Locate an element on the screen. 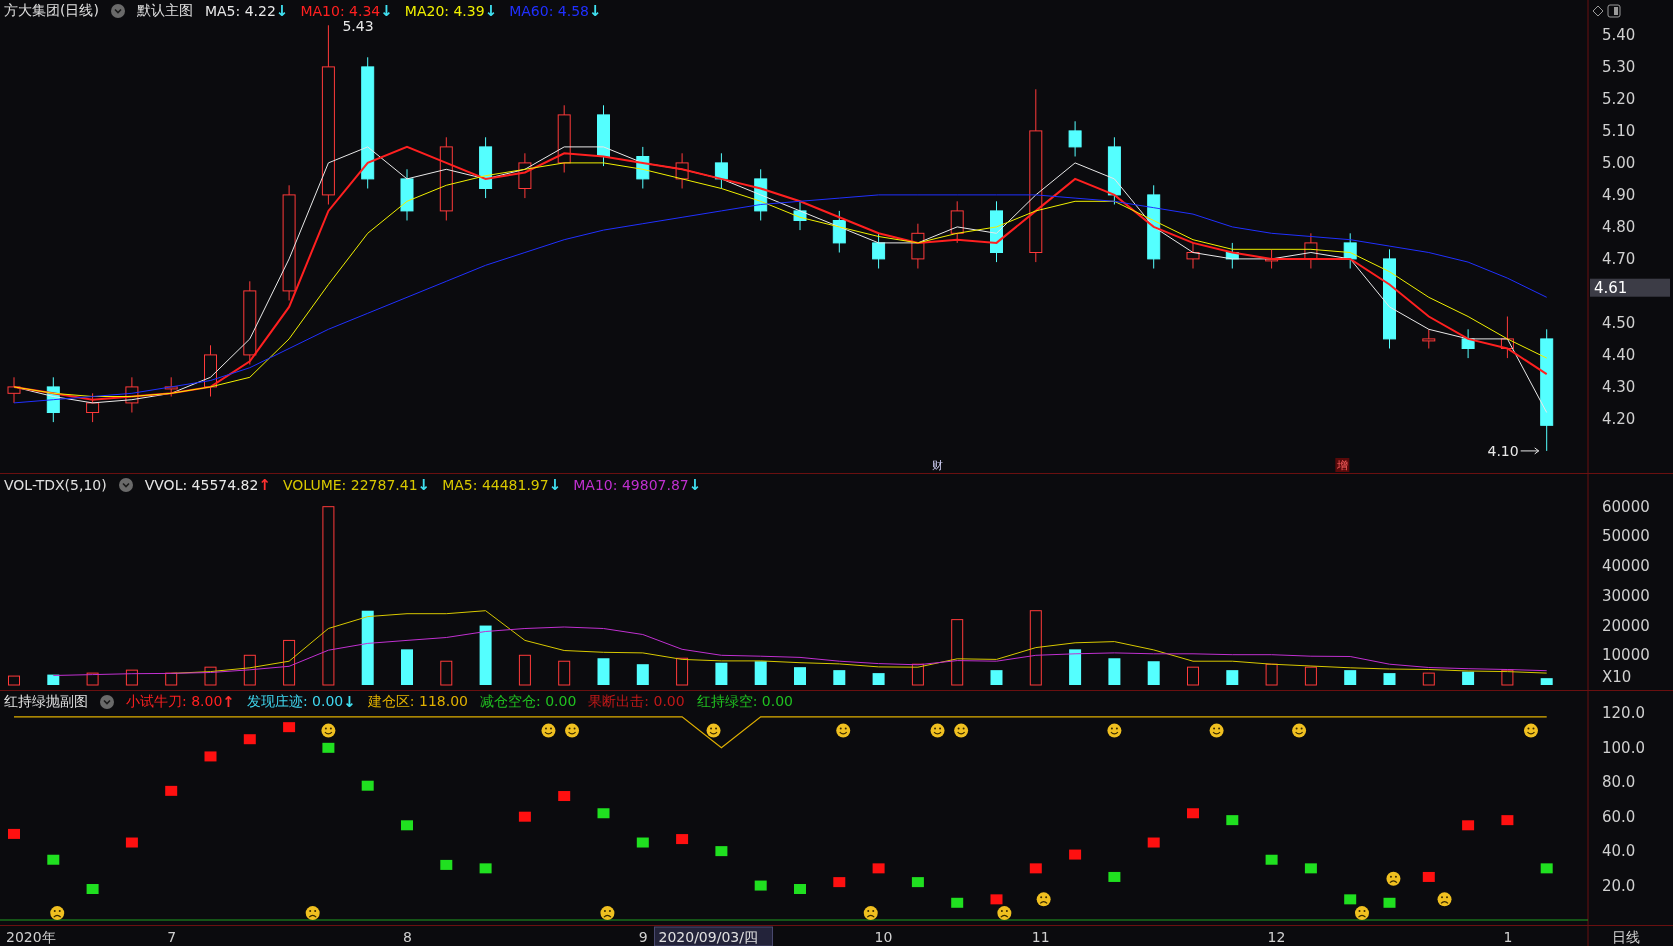  axis-unit-label: X10 is located at coordinates (1617, 677).